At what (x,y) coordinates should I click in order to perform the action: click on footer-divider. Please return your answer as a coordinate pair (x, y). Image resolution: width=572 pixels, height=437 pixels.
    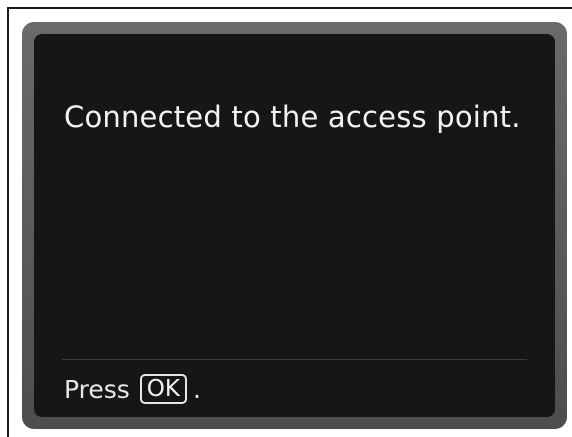
    Looking at the image, I should click on (294, 359).